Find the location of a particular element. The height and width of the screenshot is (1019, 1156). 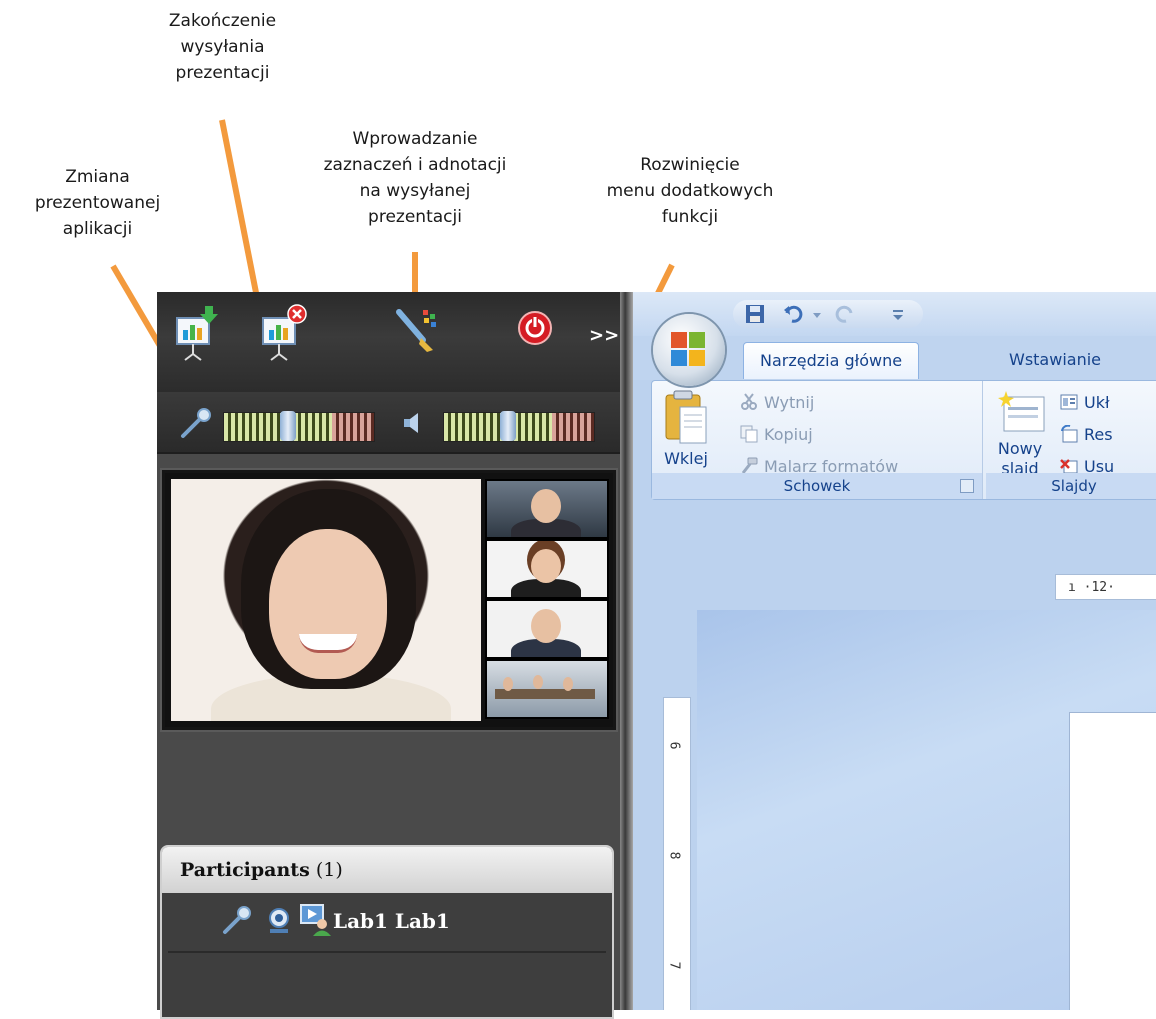

reset-button: Res is located at coordinates (1086, 434).